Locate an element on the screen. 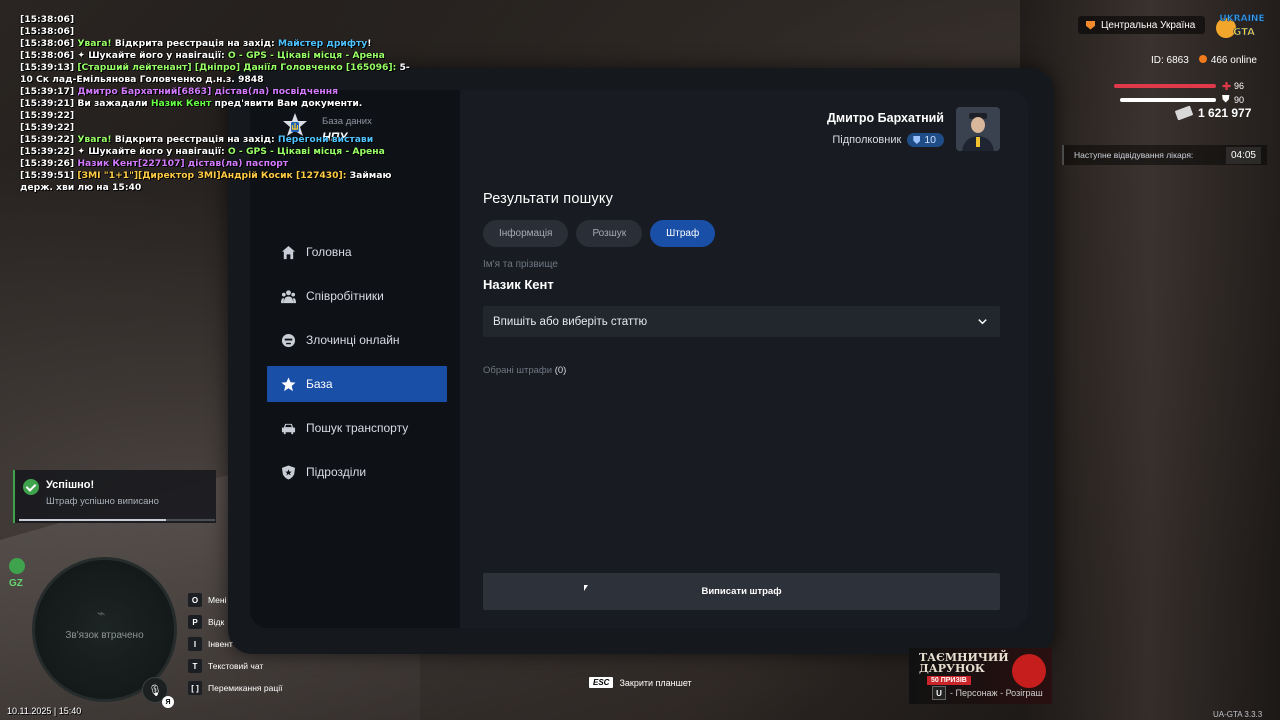 Image resolution: width=1280 pixels, height=720 pixels. health-icon: ✚ is located at coordinates (1227, 87).